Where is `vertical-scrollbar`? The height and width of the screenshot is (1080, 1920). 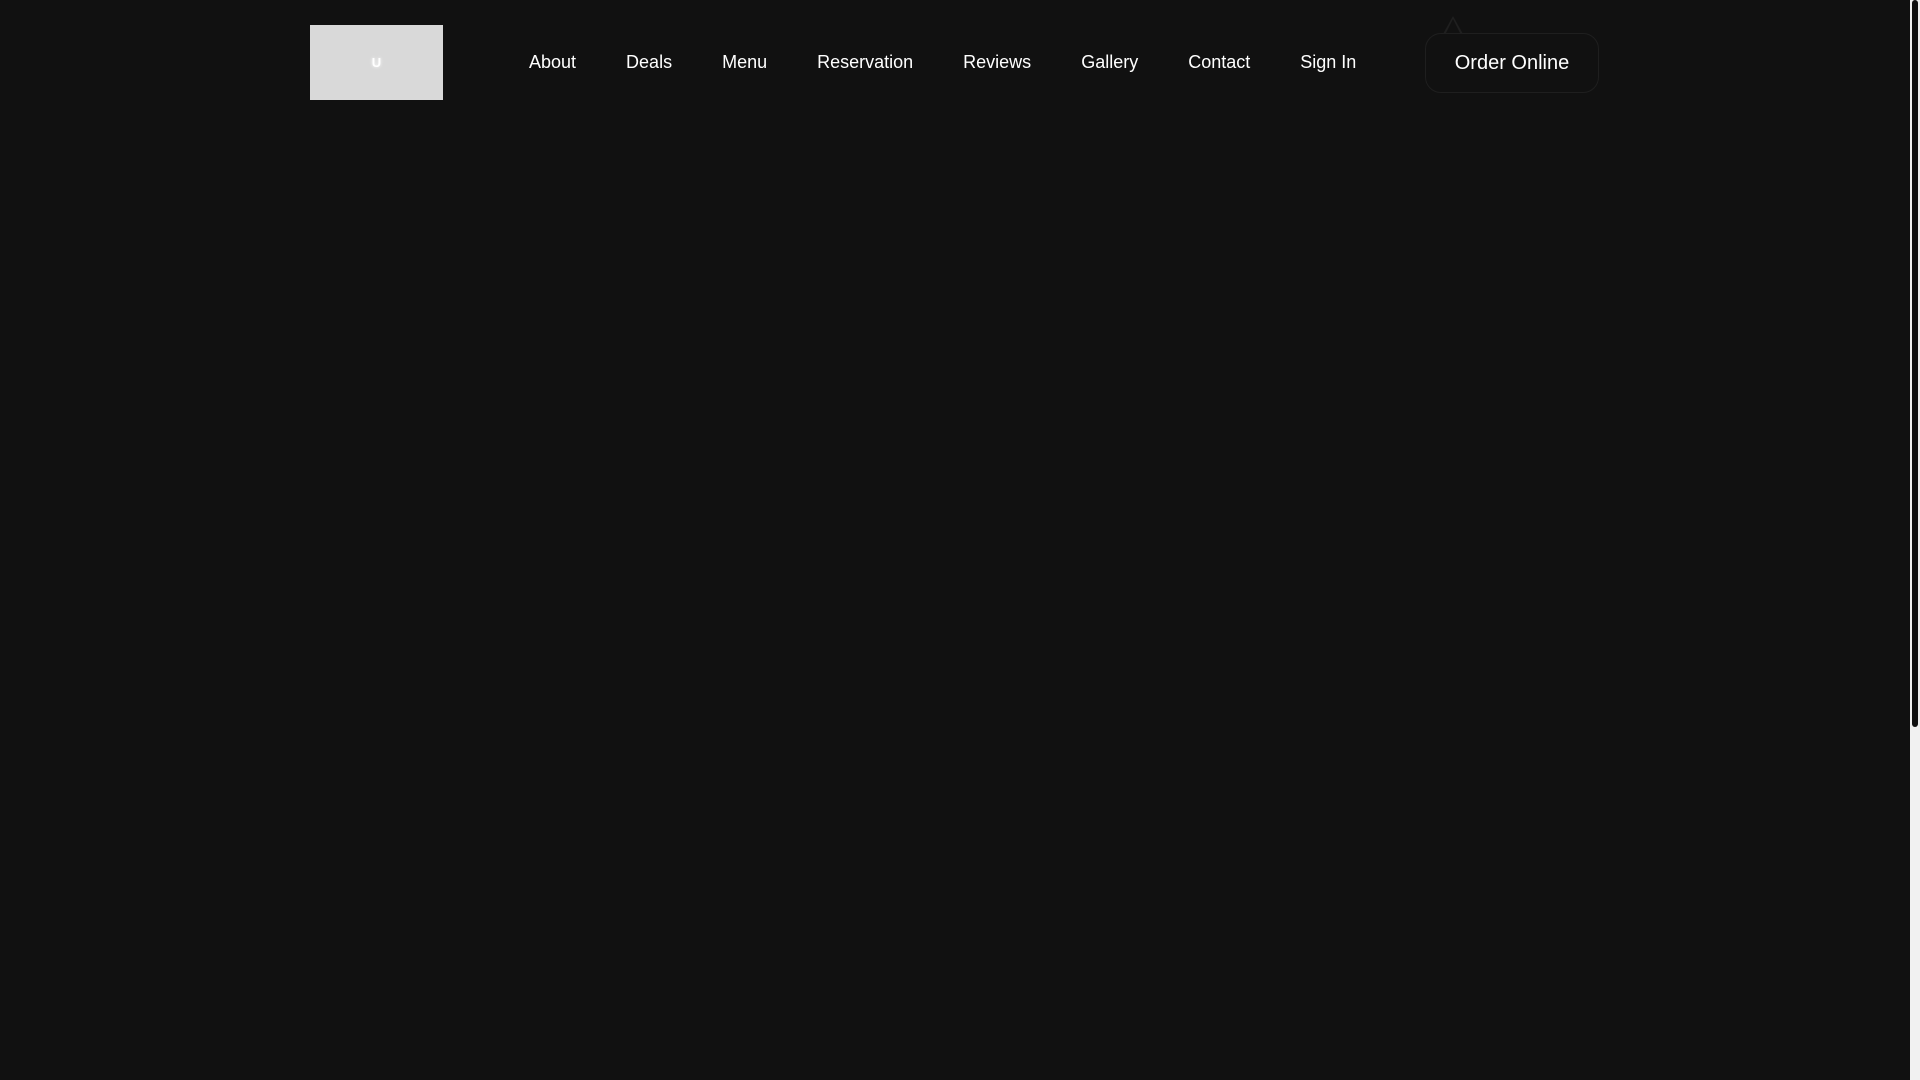 vertical-scrollbar is located at coordinates (1915, 540).